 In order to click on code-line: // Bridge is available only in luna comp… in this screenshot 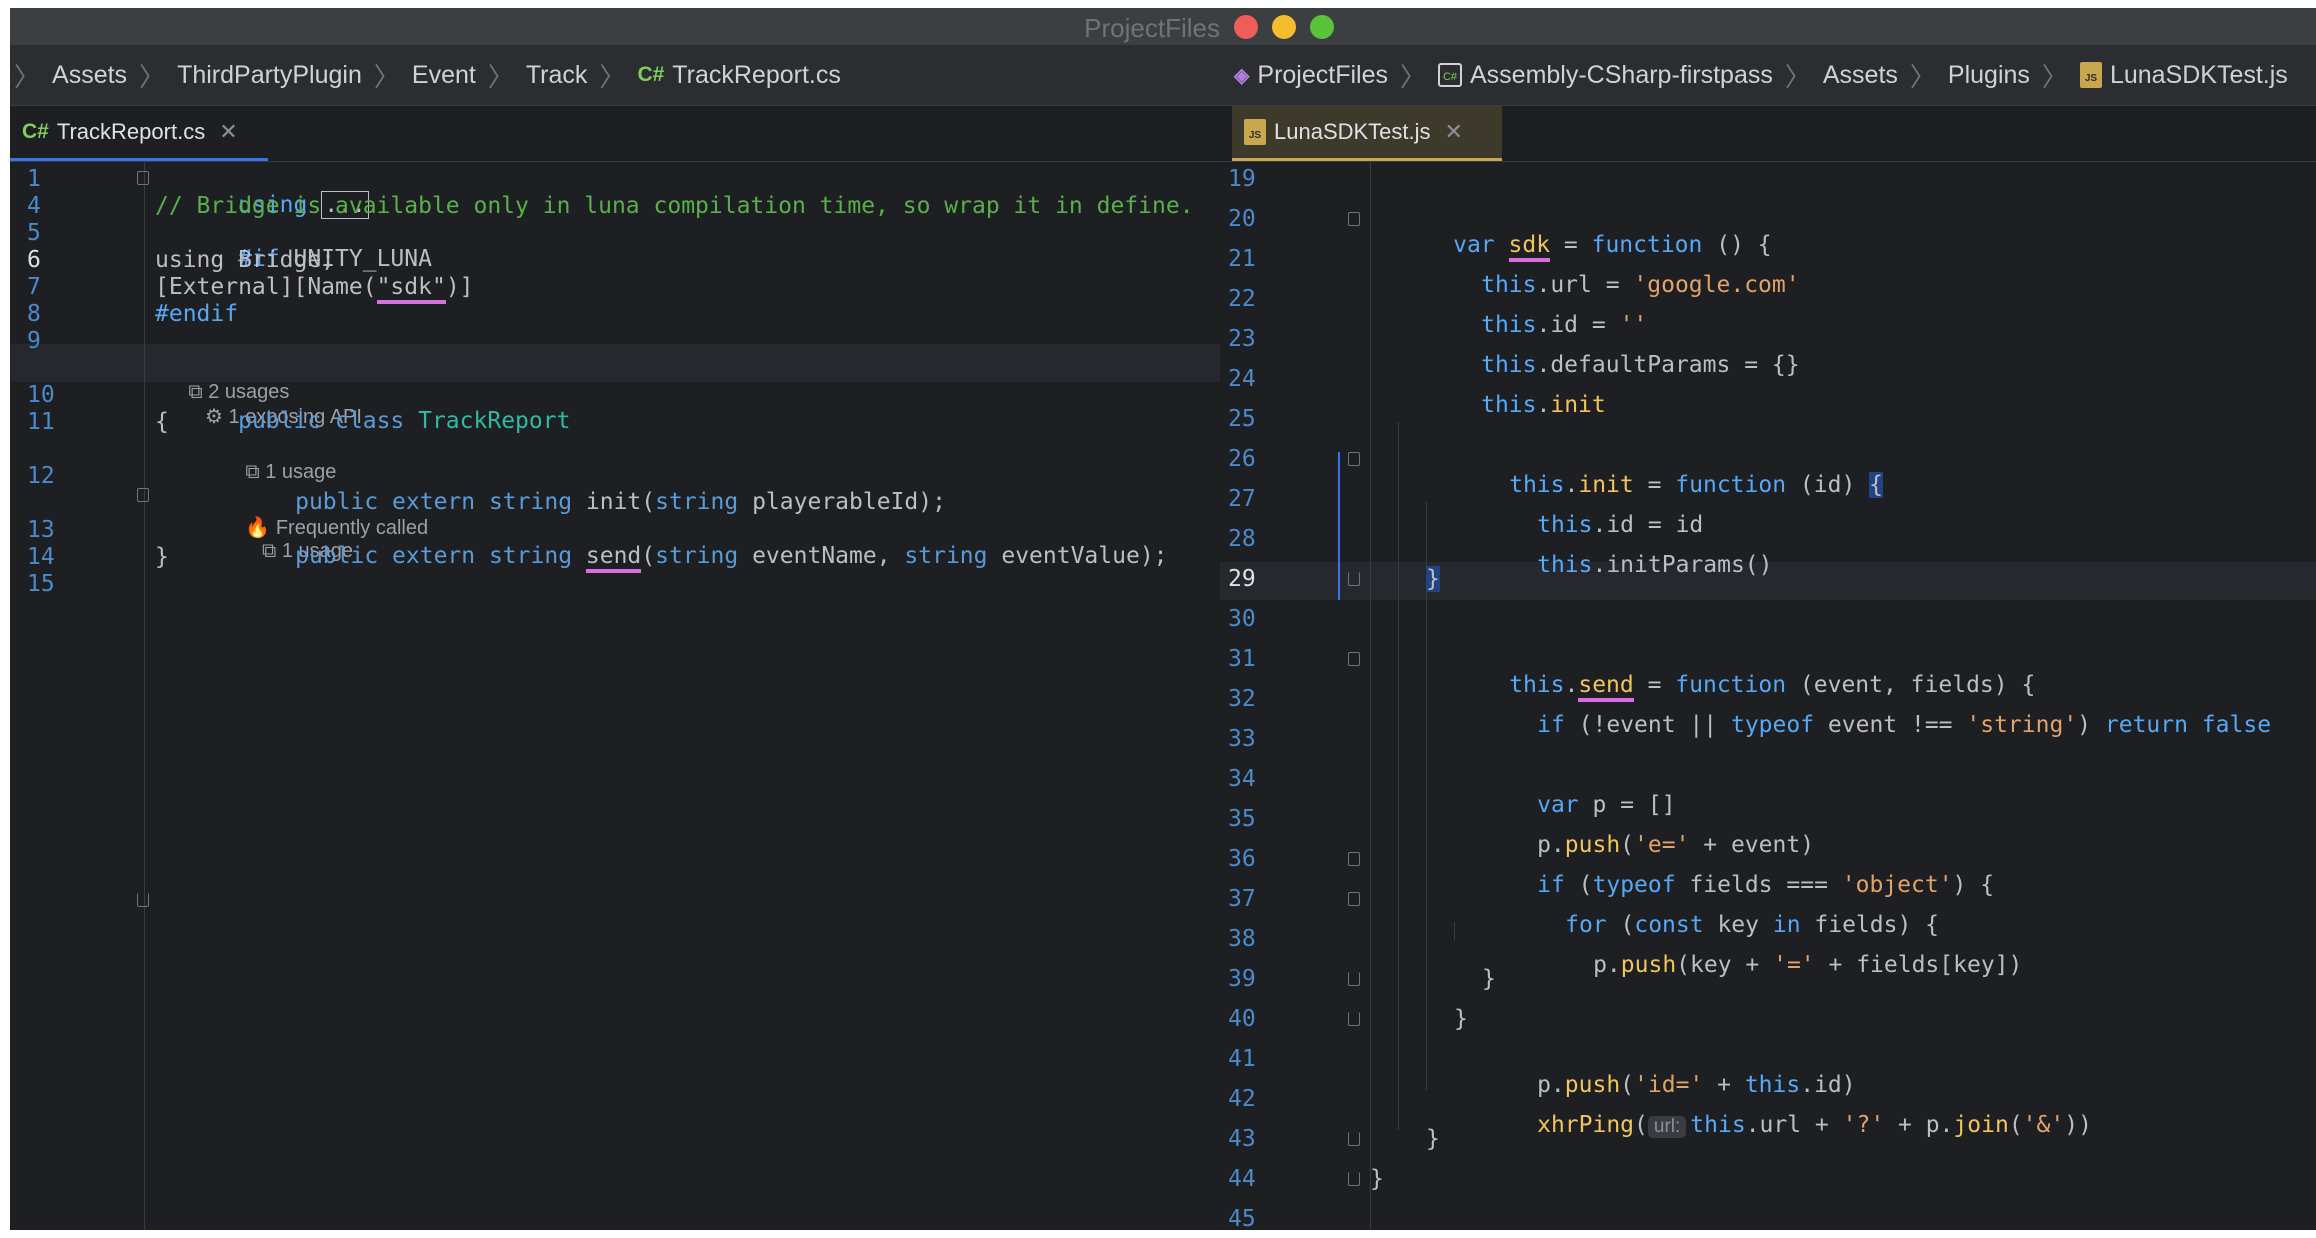, I will do `click(674, 206)`.